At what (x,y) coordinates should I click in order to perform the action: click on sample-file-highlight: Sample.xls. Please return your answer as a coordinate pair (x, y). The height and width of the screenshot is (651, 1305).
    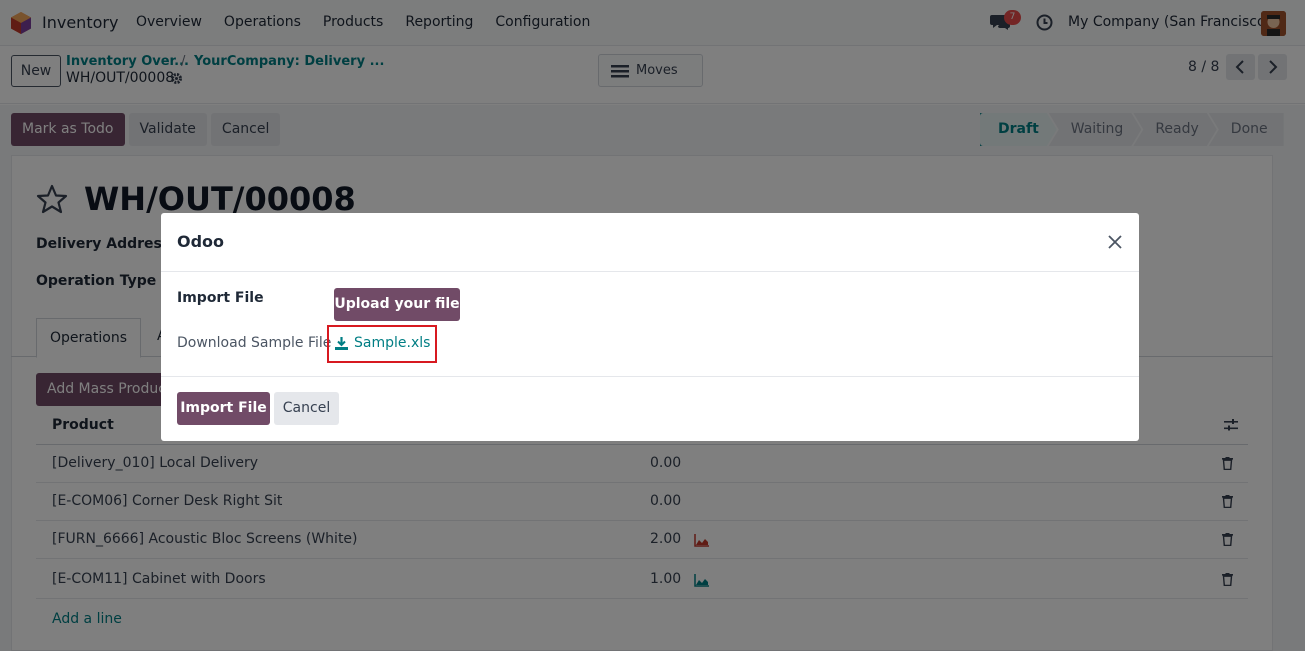
    Looking at the image, I should click on (382, 344).